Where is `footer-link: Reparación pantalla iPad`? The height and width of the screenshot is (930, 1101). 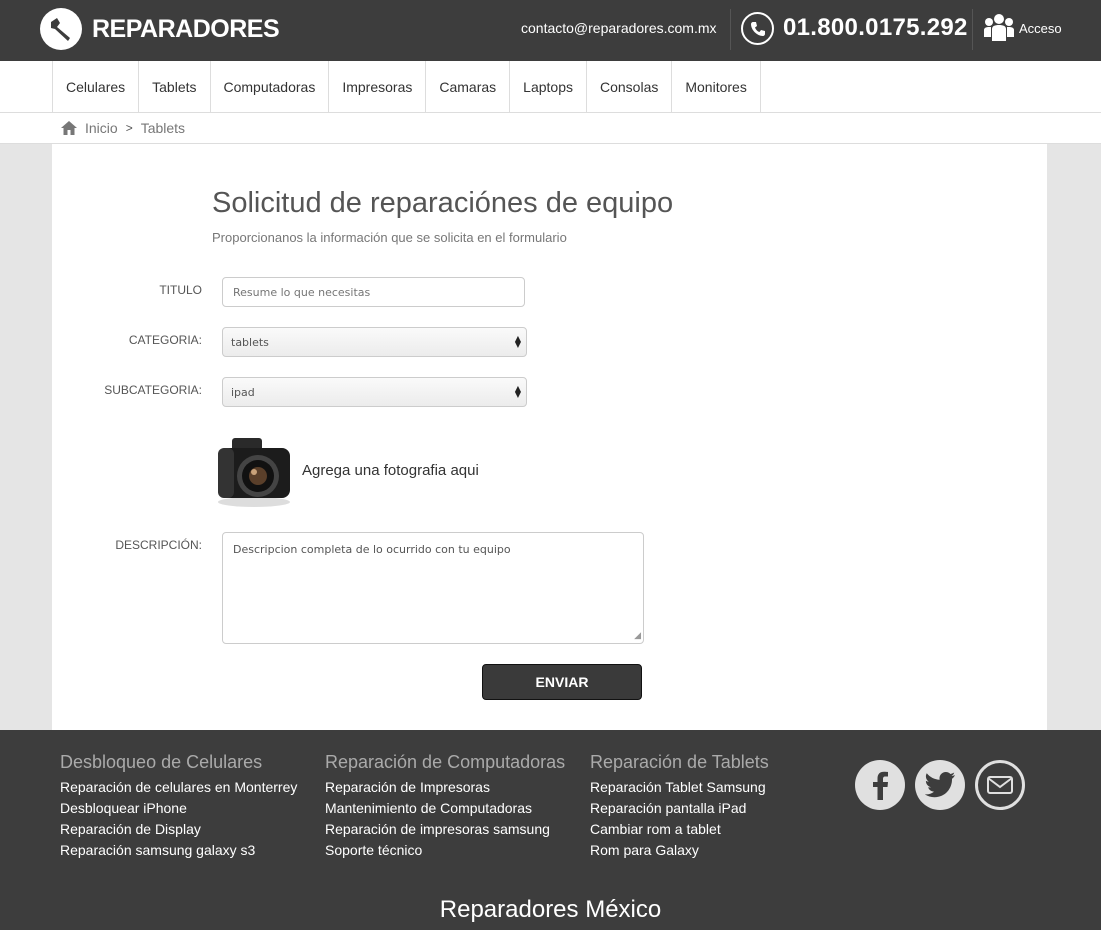
footer-link: Reparación pantalla iPad is located at coordinates (679, 808).